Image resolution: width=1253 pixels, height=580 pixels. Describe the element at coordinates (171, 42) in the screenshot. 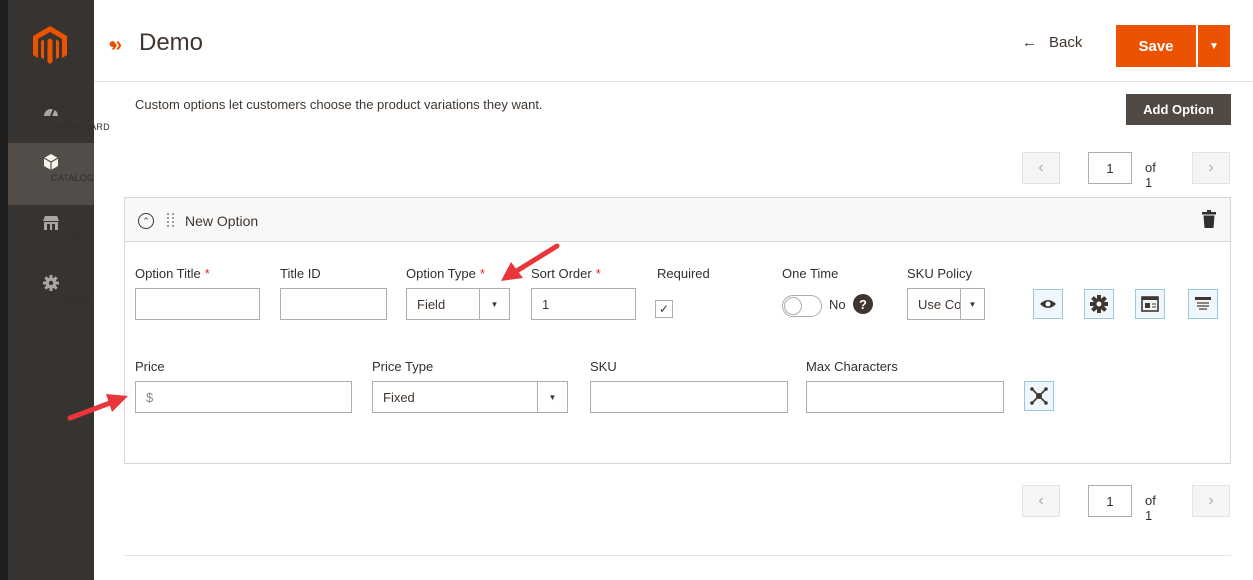

I see `page-title: Demo` at that location.